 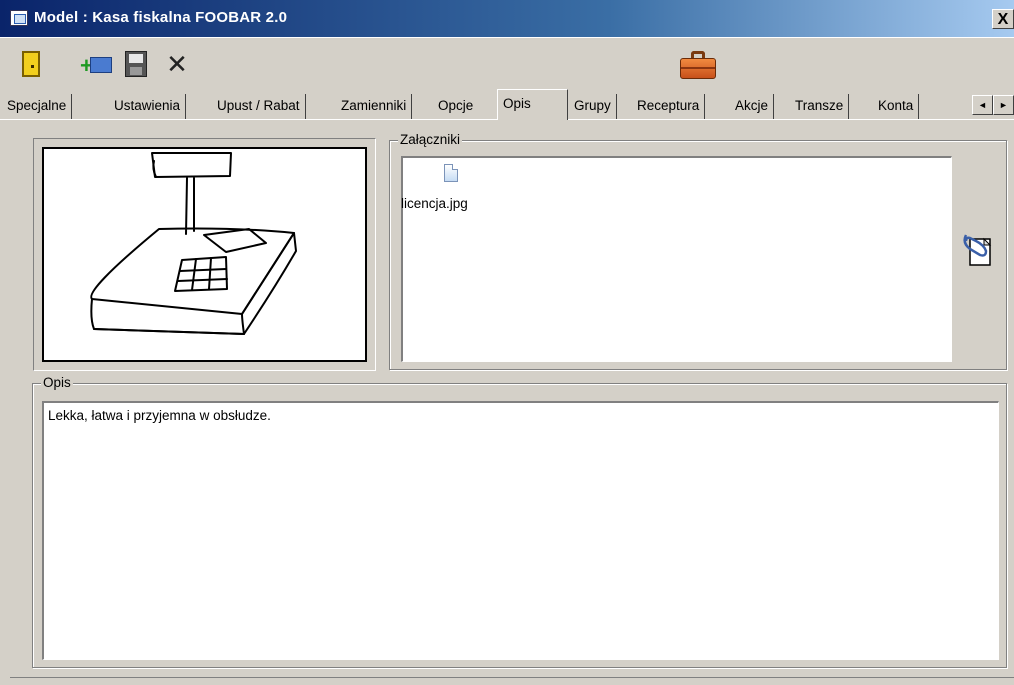 I want to click on list-item: licencja.jpg, so click(x=452, y=189).